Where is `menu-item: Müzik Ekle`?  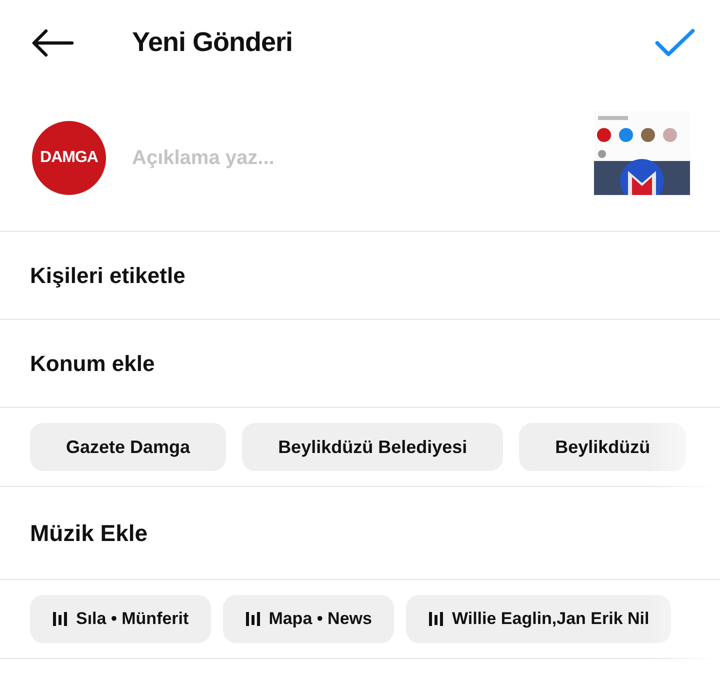
menu-item: Müzik Ekle is located at coordinates (360, 533).